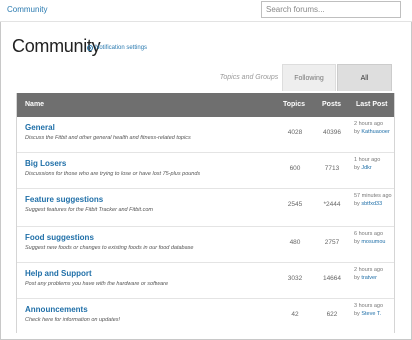 This screenshot has width=412, height=340. What do you see at coordinates (375, 132) in the screenshot?
I see `last-post-user-link: Kathuaooer` at bounding box center [375, 132].